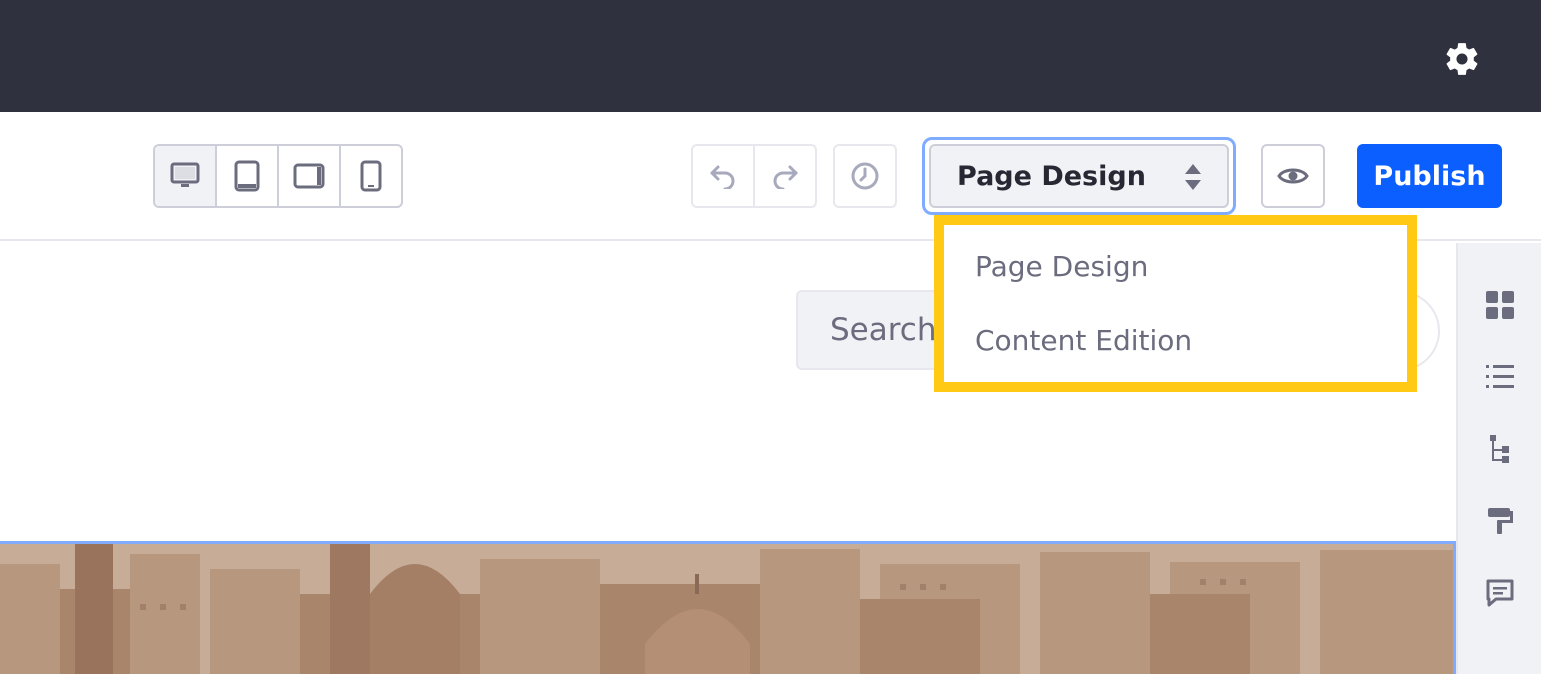 This screenshot has height=674, width=1541. I want to click on device-switcher, so click(278, 176).